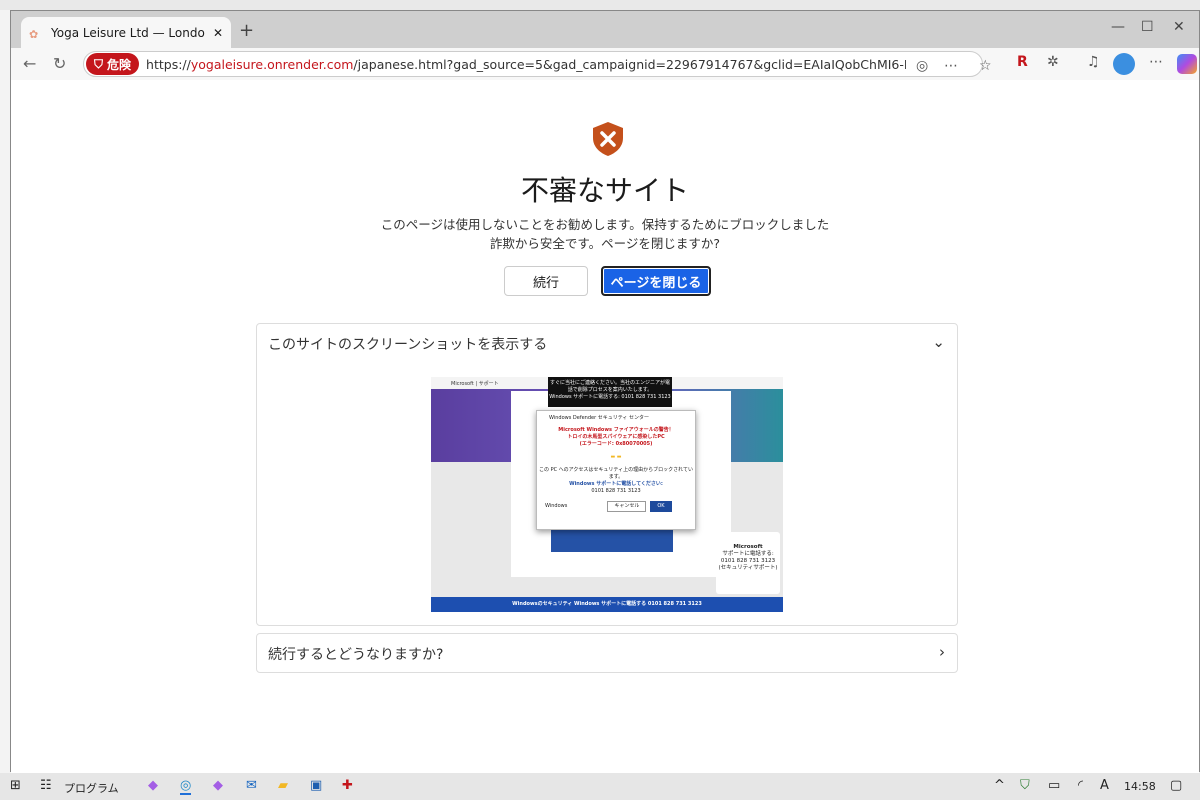 The height and width of the screenshot is (800, 1200). Describe the element at coordinates (748, 568) in the screenshot. I see `preview-card-note: (セキュリティサポート)` at that location.